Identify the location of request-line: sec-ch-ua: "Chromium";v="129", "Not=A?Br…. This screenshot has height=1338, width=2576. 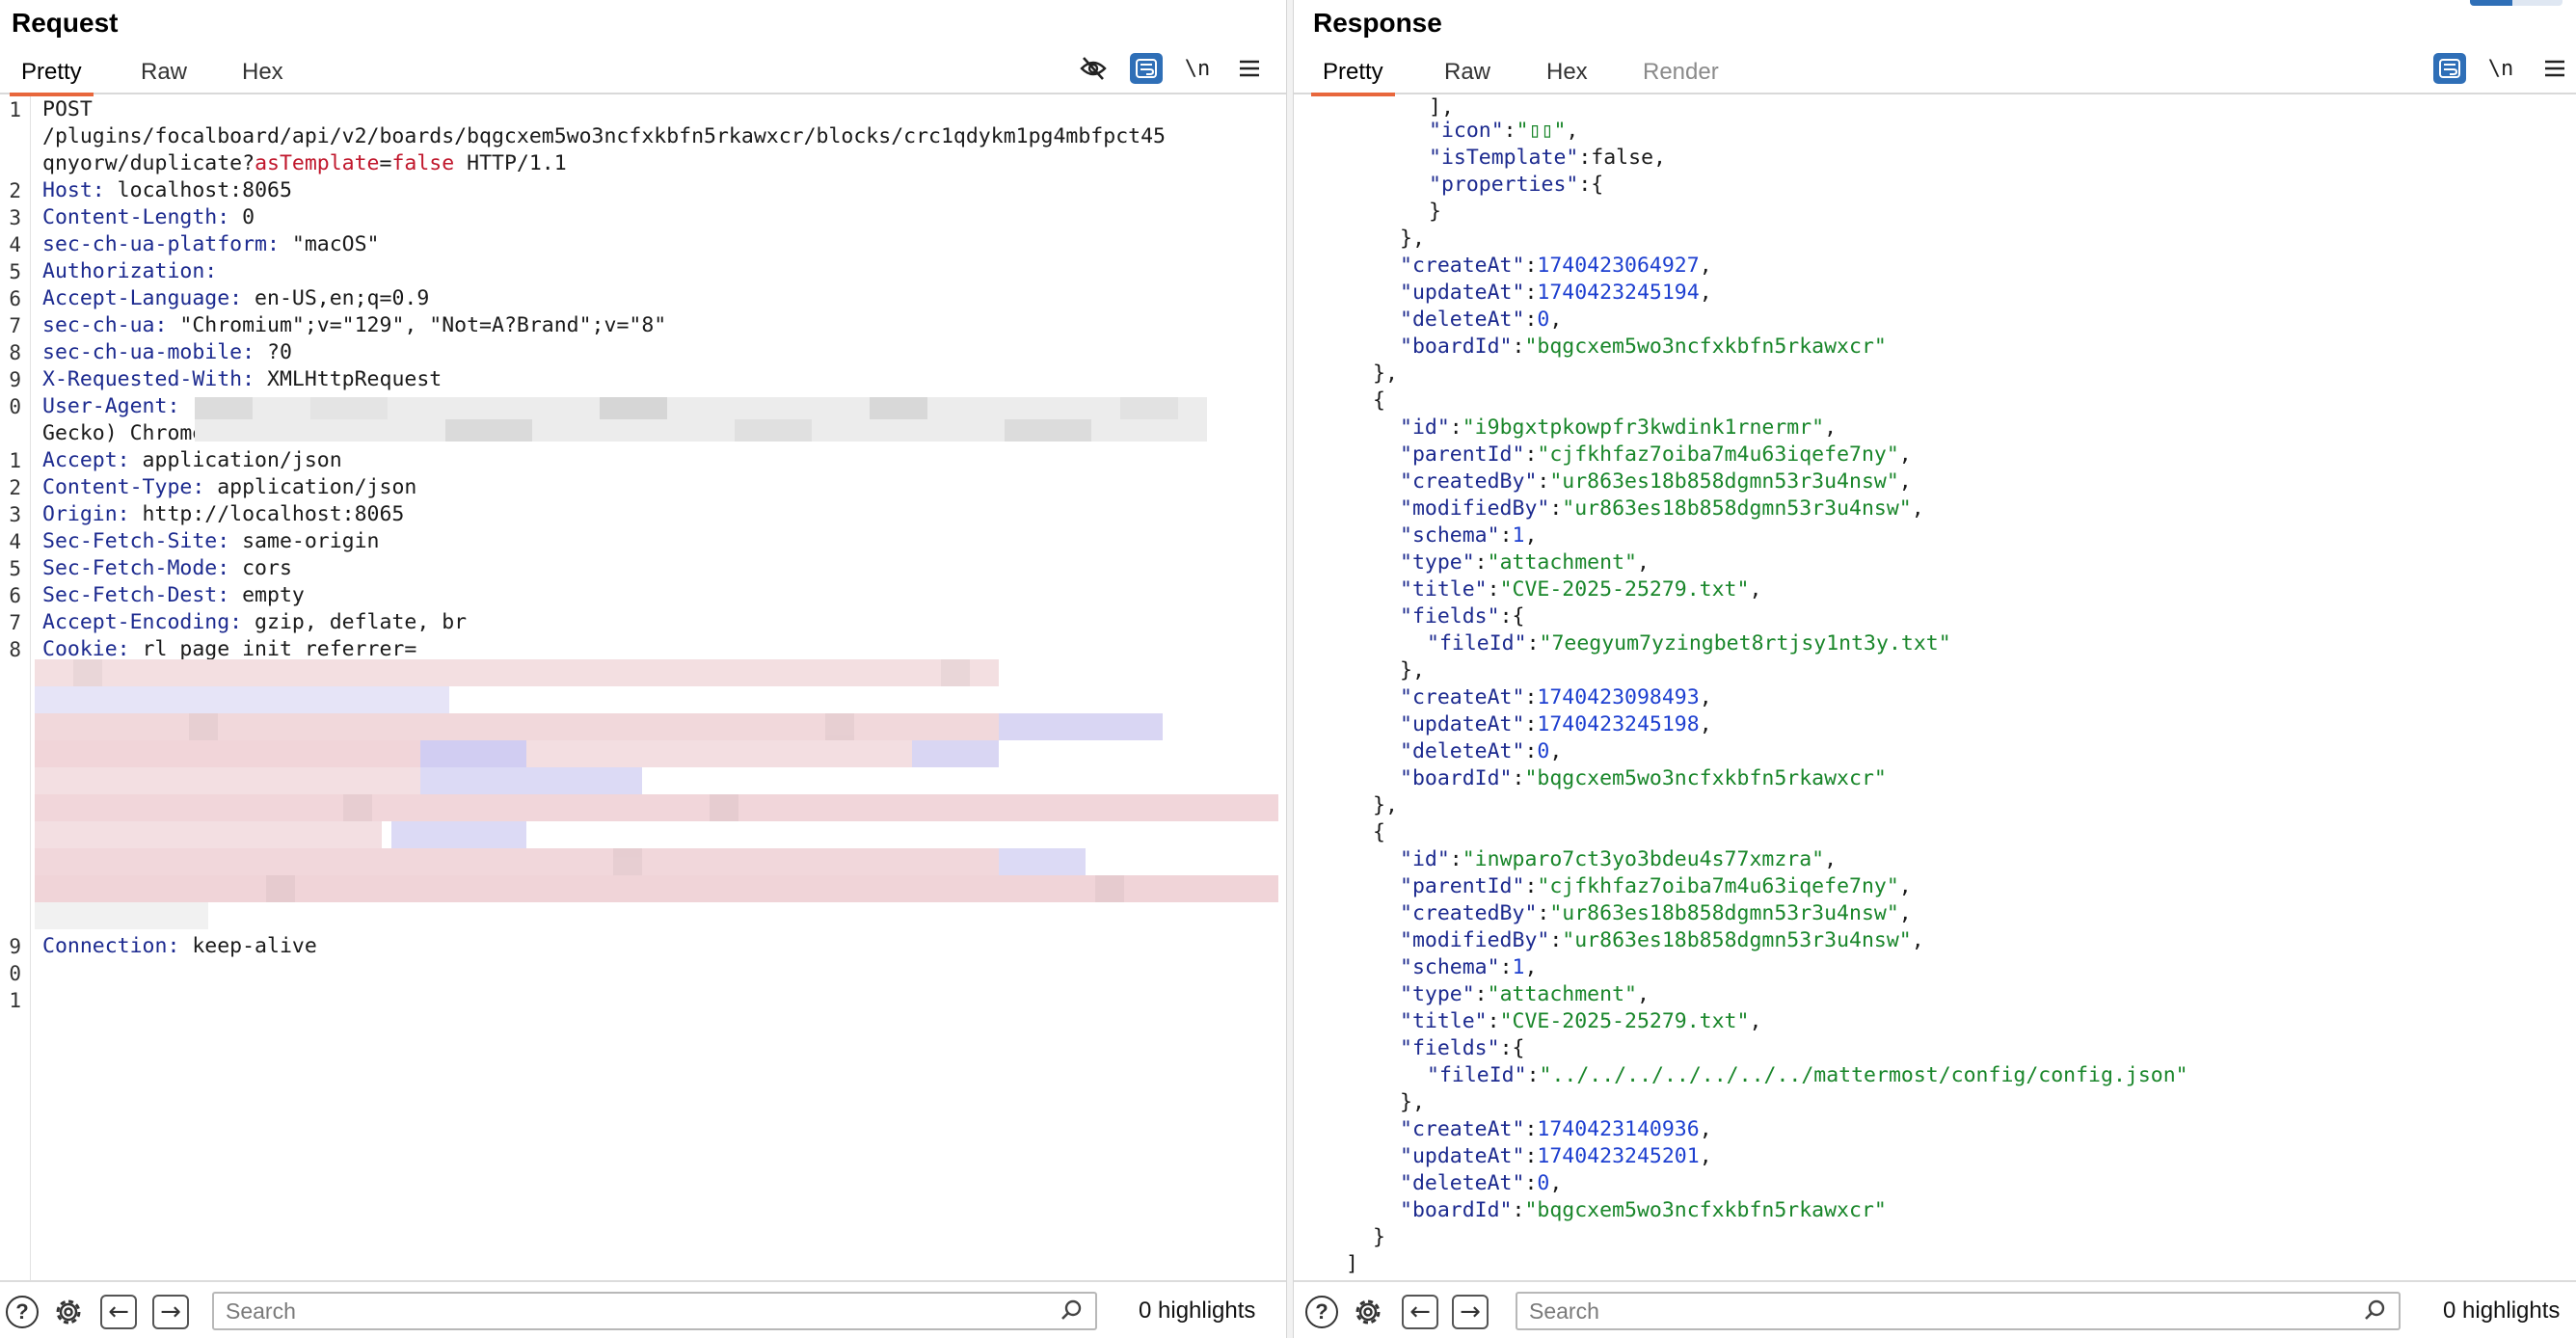
(355, 325).